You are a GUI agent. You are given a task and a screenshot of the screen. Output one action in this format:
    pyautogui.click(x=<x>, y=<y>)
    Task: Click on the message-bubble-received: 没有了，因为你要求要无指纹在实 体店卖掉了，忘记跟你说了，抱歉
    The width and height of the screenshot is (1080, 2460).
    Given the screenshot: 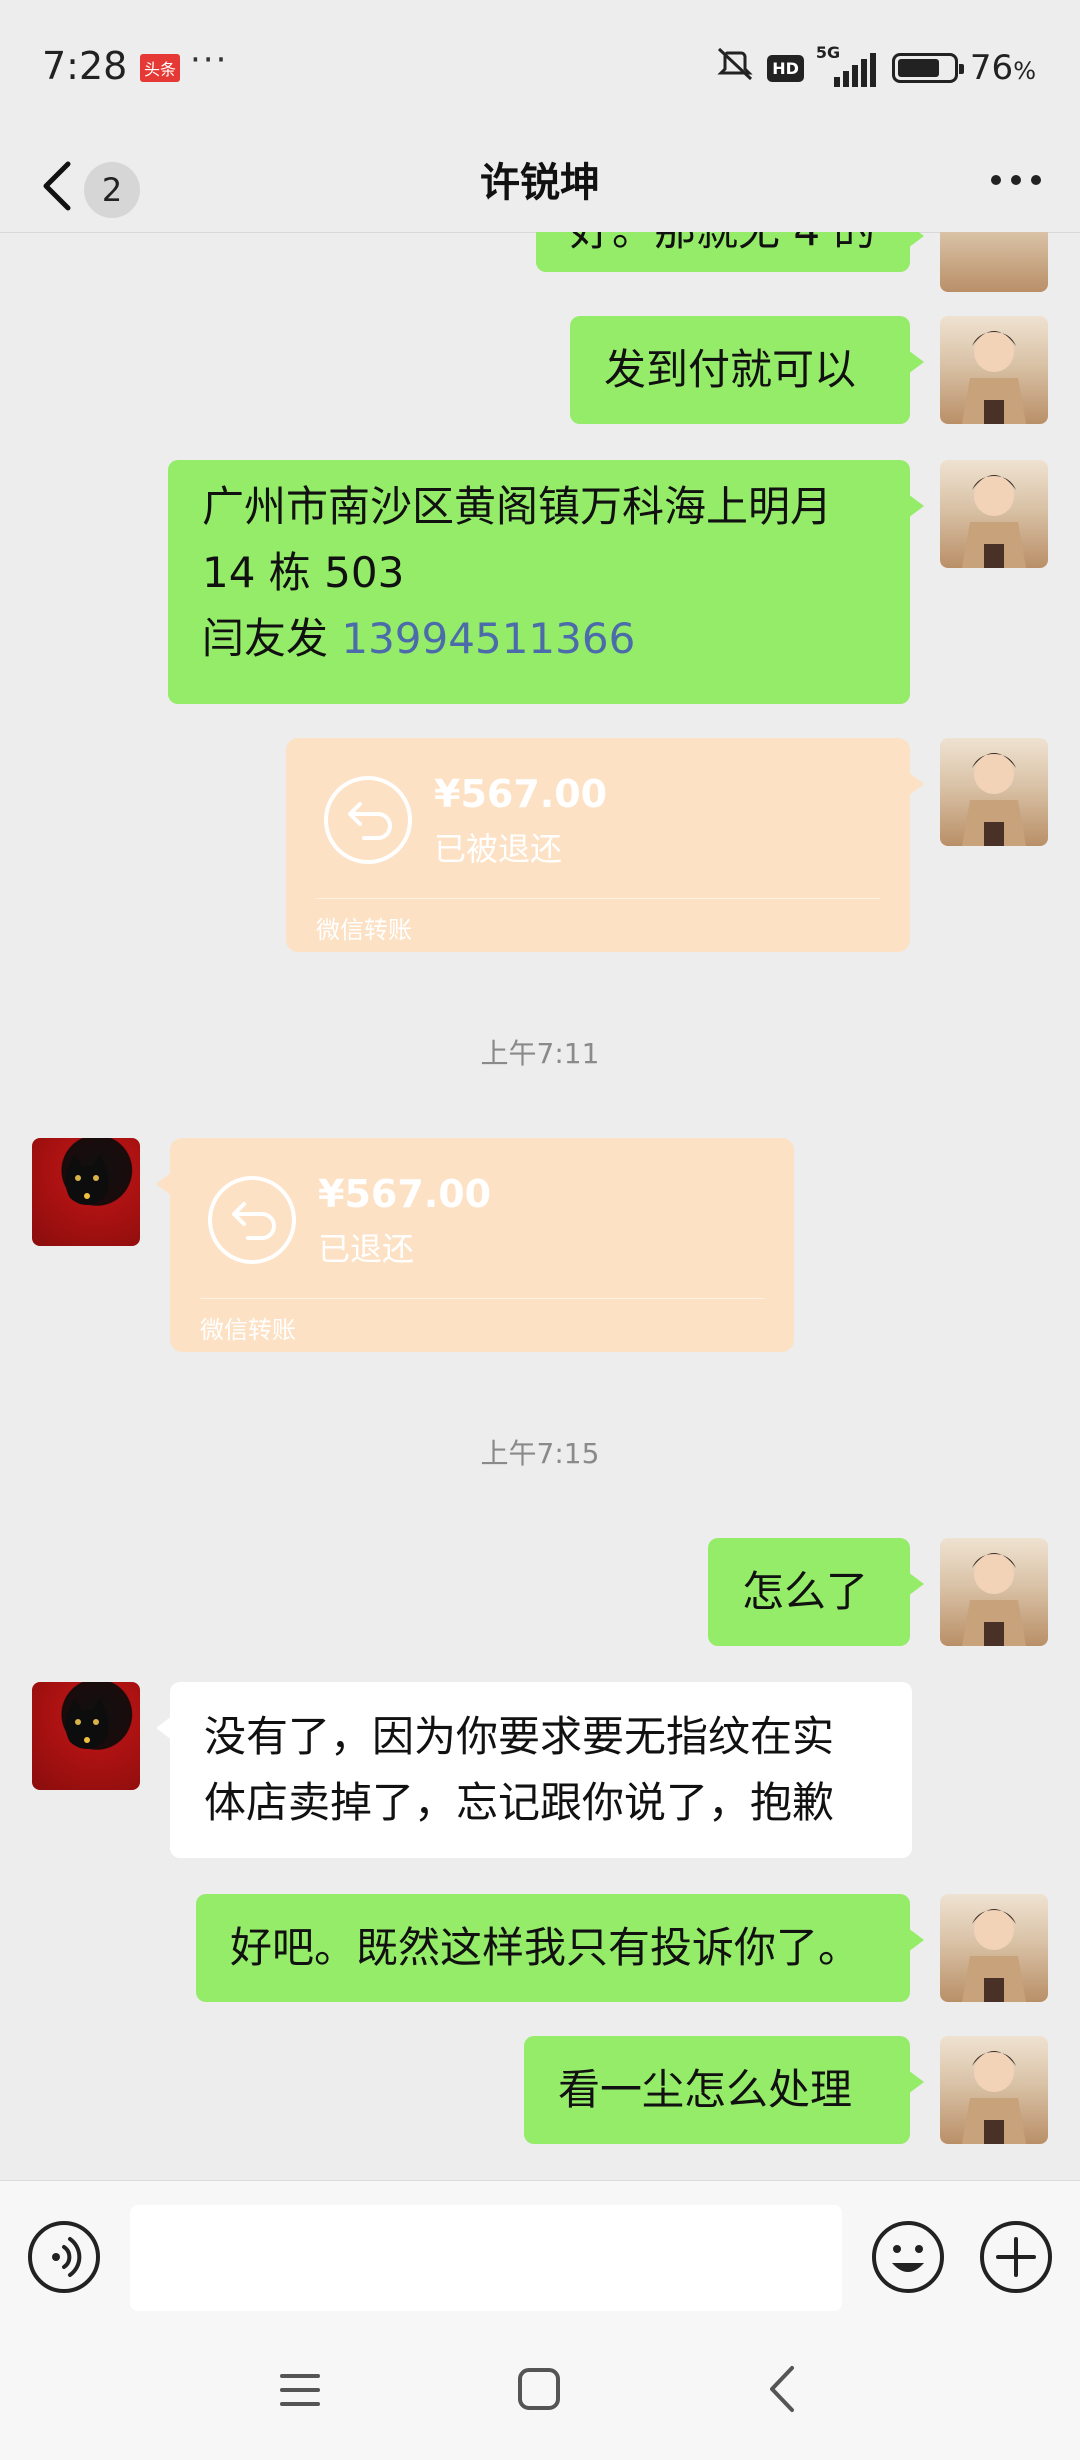 What is the action you would take?
    pyautogui.click(x=534, y=1770)
    